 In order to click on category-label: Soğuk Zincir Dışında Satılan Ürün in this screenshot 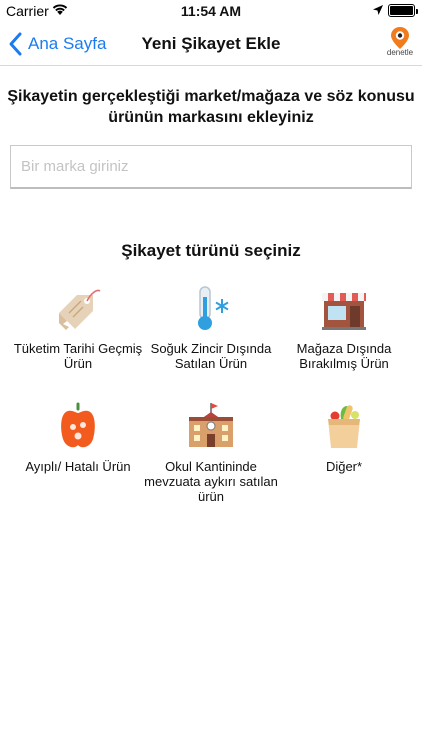, I will do `click(211, 356)`.